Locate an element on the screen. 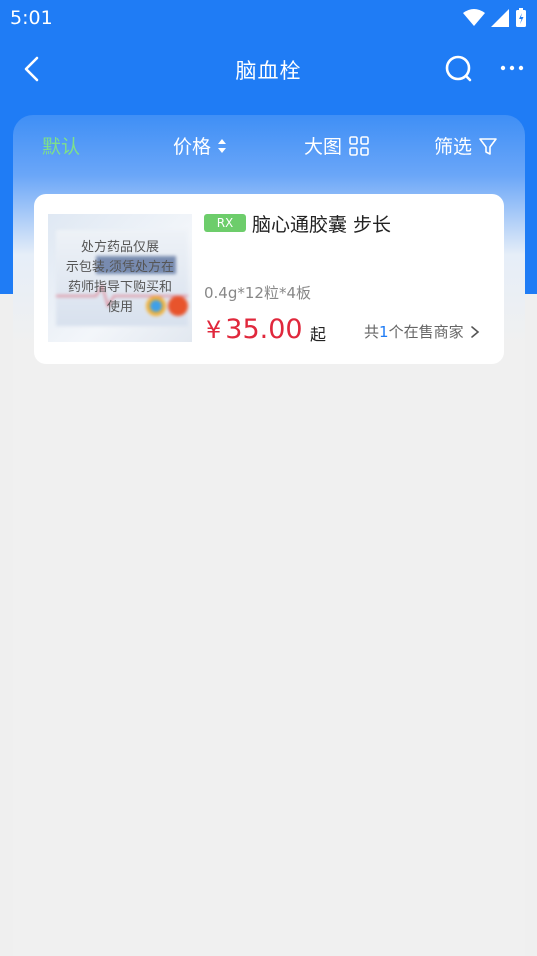  wifi-icon is located at coordinates (474, 17).